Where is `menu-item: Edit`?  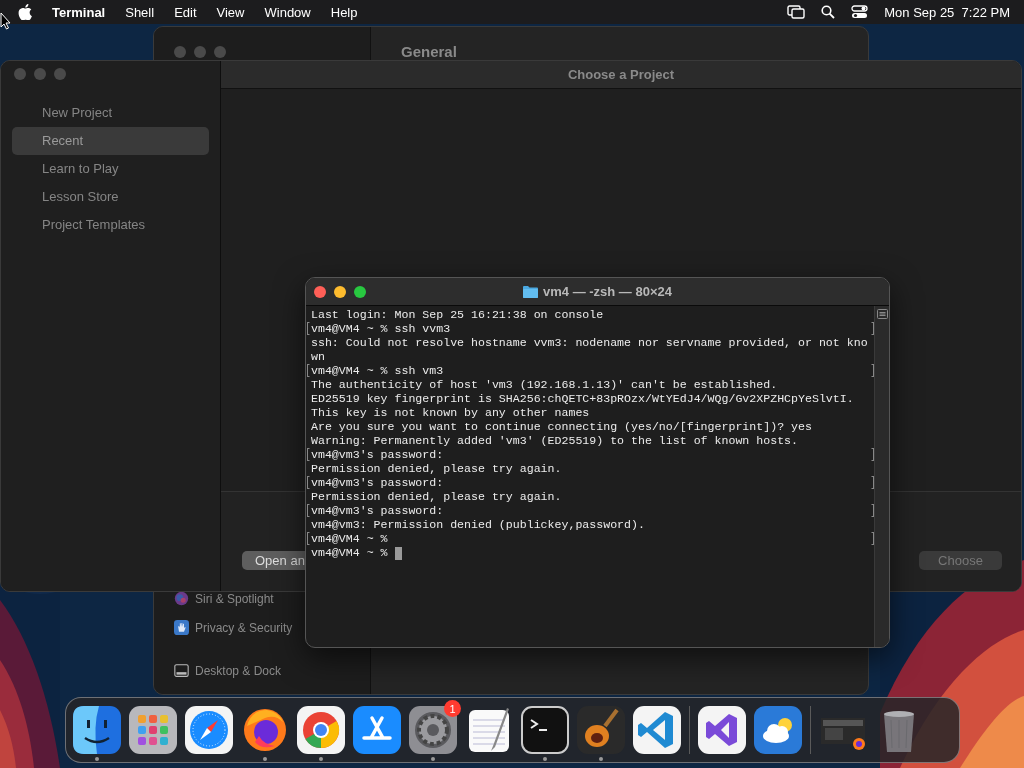 menu-item: Edit is located at coordinates (185, 12).